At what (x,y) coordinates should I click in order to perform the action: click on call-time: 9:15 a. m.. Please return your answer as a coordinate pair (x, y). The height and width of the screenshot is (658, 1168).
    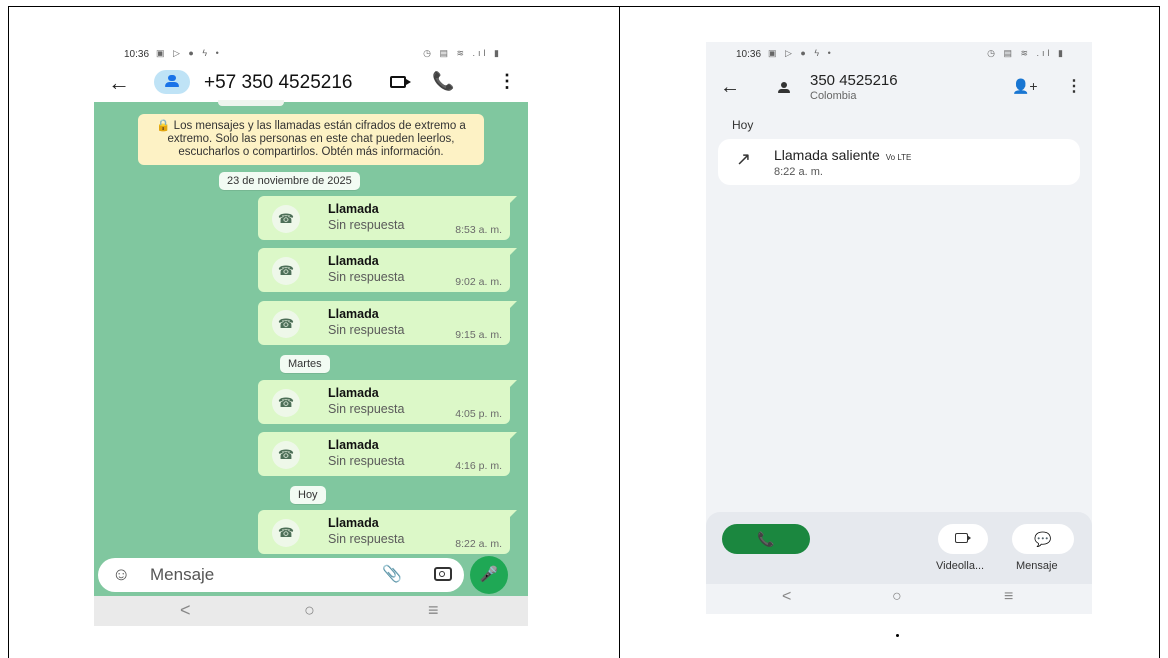
    Looking at the image, I should click on (478, 335).